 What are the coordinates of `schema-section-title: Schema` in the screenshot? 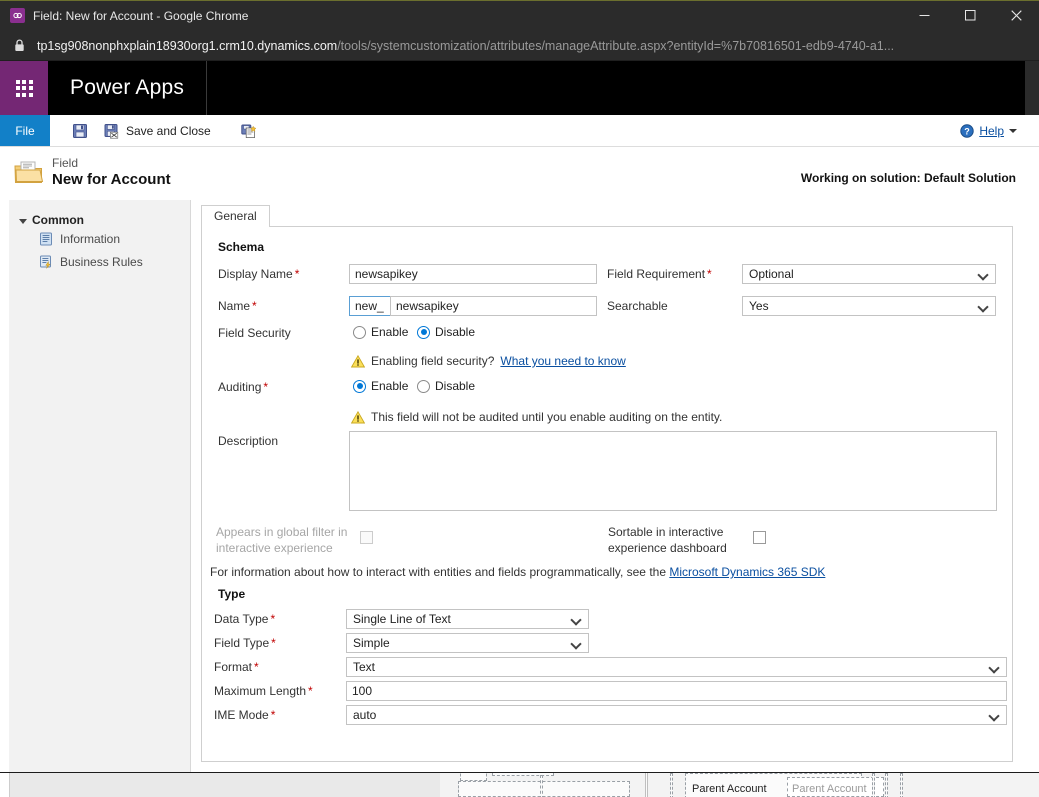 It's located at (241, 247).